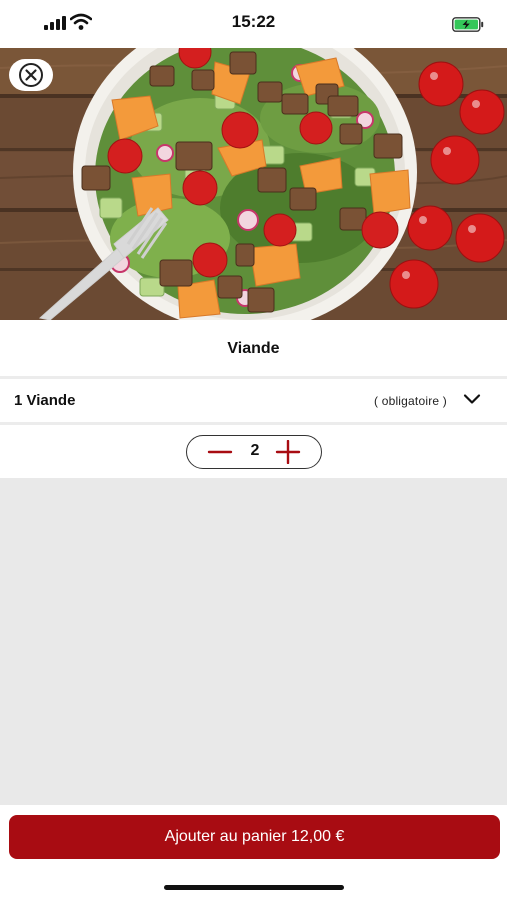 The width and height of the screenshot is (507, 900). I want to click on plus-icon, so click(288, 452).